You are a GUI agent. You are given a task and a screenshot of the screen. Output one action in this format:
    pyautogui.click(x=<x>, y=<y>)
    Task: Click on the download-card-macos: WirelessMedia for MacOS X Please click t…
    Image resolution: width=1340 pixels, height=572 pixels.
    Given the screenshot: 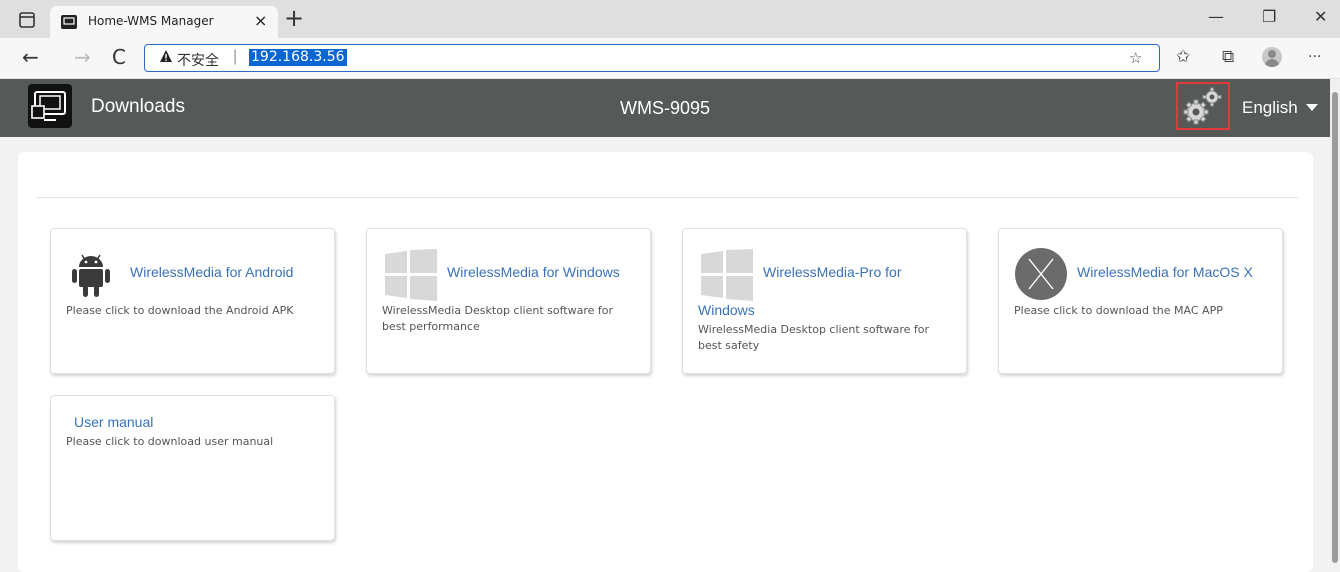 What is the action you would take?
    pyautogui.click(x=1140, y=301)
    